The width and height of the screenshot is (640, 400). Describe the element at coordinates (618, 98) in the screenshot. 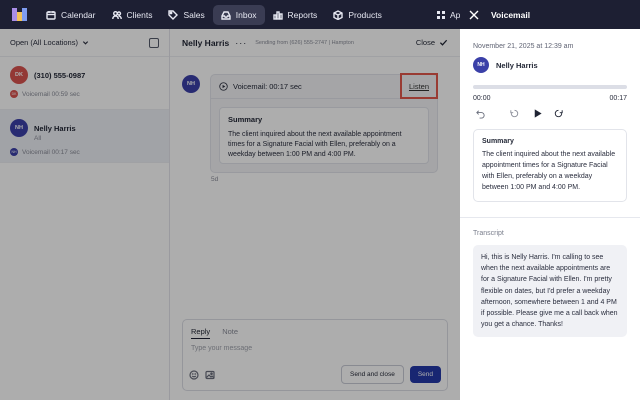

I see `total-time: 00:17` at that location.